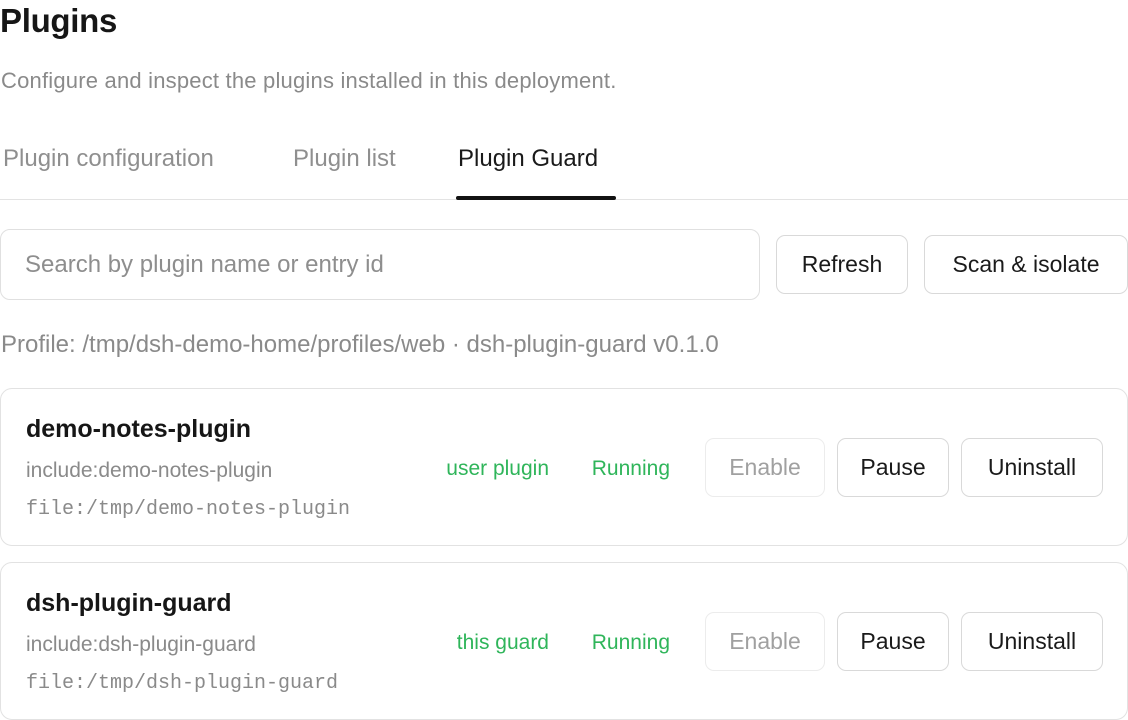 The height and width of the screenshot is (720, 1128). I want to click on search-input, so click(380, 264).